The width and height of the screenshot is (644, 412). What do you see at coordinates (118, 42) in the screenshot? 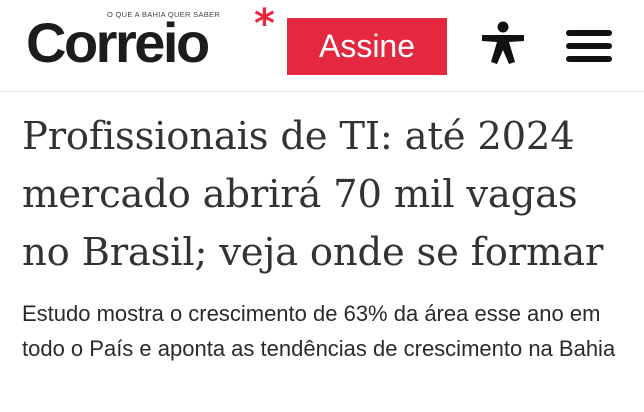
I see `logo-wordmark: Correio` at bounding box center [118, 42].